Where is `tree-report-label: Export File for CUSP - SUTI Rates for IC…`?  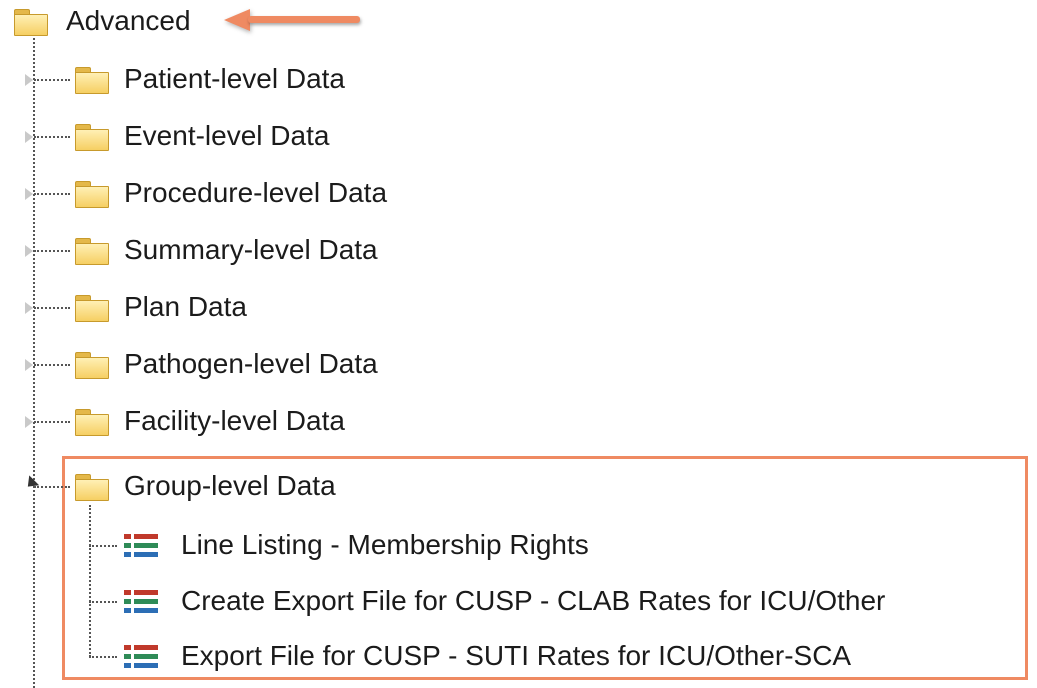
tree-report-label: Export File for CUSP - SUTI Rates for IC… is located at coordinates (516, 655).